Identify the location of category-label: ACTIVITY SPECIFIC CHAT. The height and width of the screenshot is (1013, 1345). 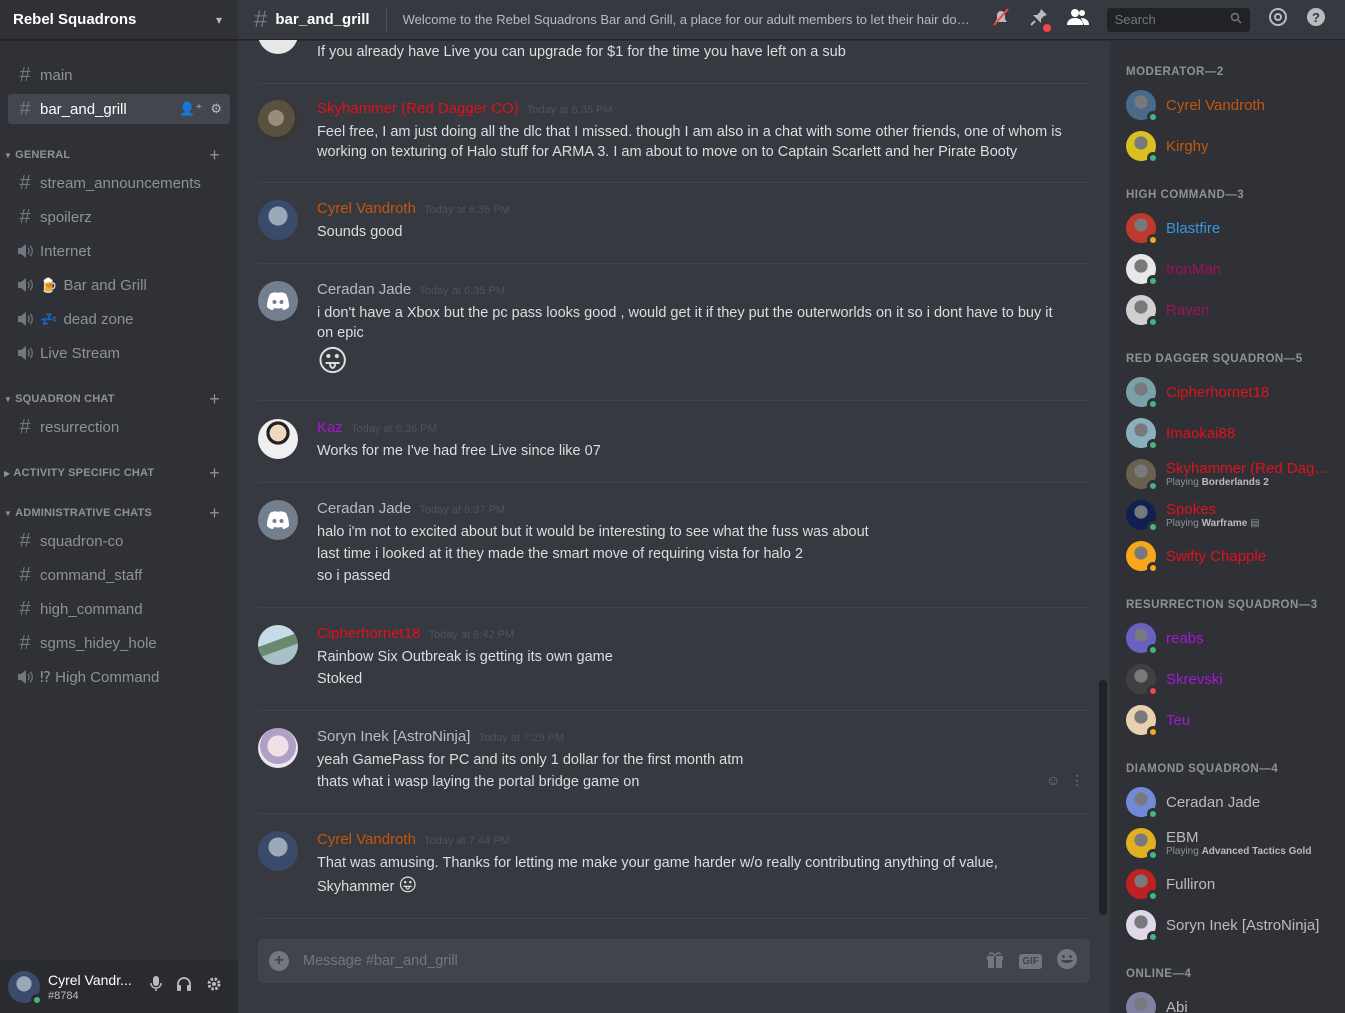
(84, 473).